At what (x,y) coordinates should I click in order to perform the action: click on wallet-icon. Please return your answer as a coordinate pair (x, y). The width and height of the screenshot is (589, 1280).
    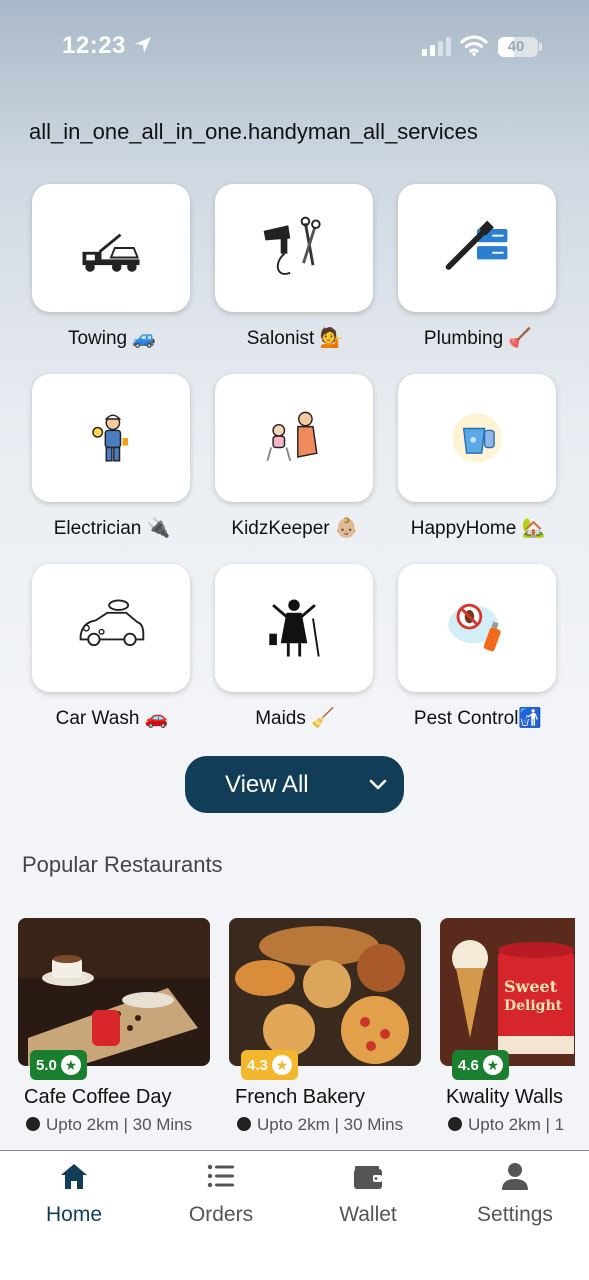
    Looking at the image, I should click on (368, 1177).